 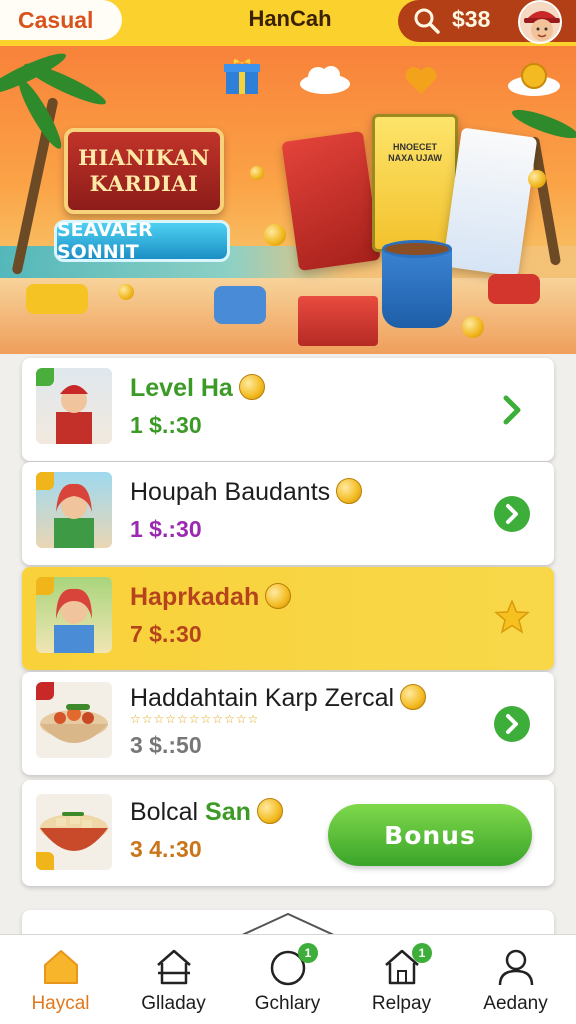 I want to click on list-item-highlighted: Haprkadah 7 $.:30, so click(x=288, y=618).